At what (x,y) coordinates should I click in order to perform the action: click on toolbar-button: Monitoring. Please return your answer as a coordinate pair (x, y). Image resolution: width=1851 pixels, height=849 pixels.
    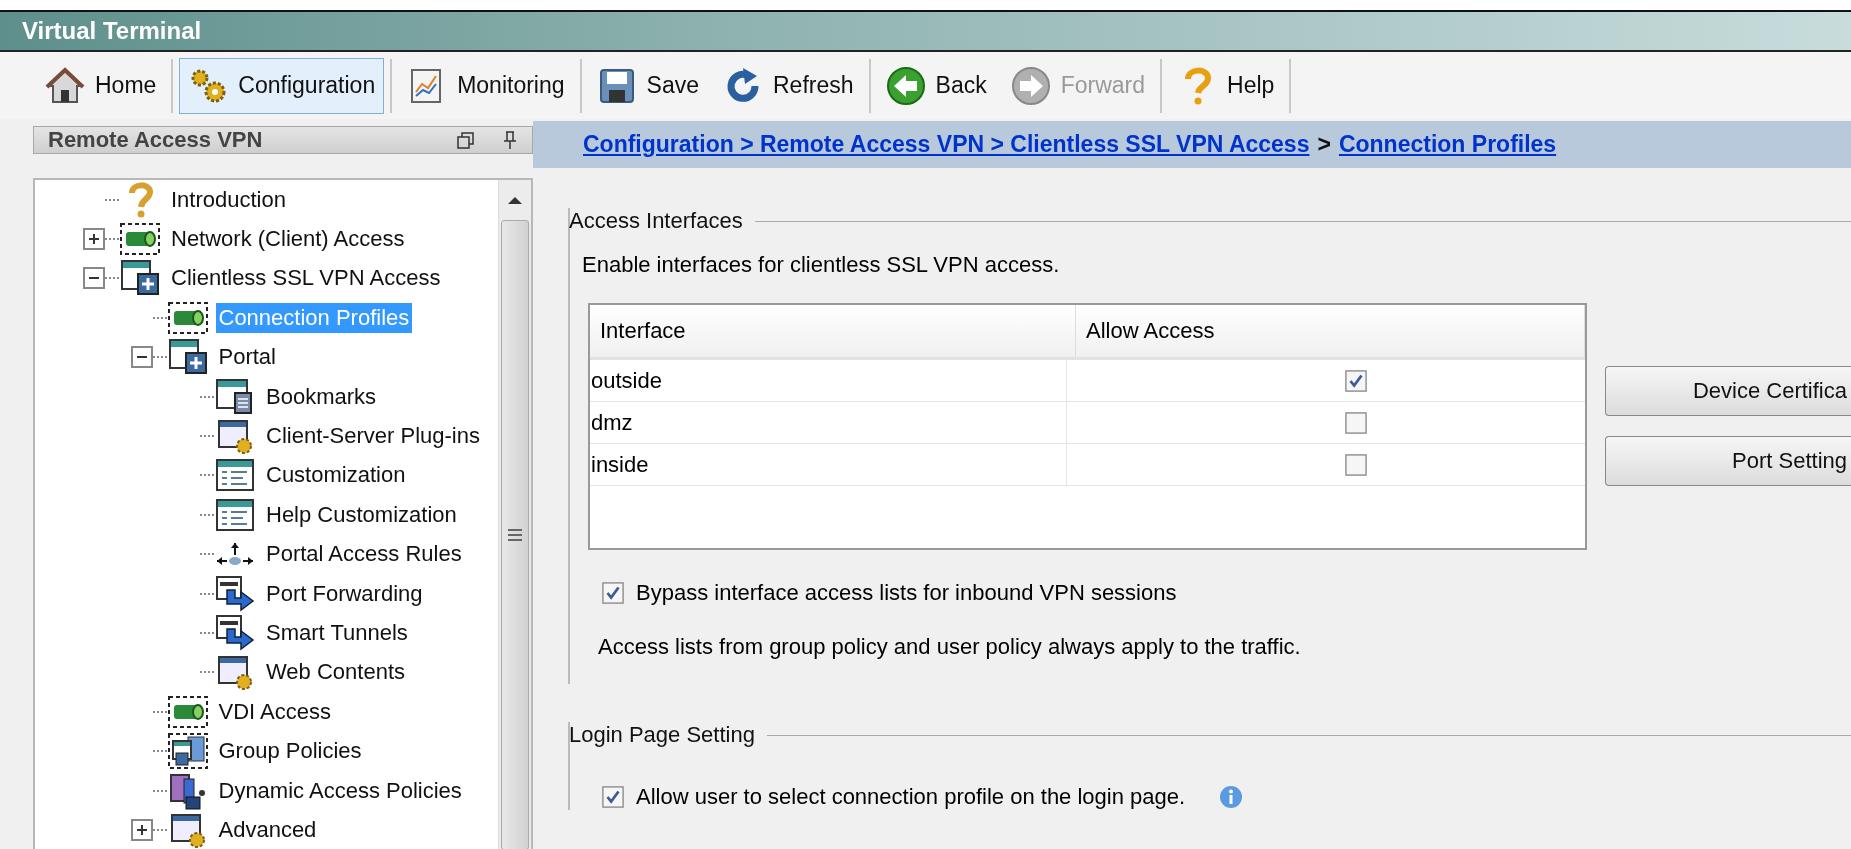
    Looking at the image, I should click on (486, 85).